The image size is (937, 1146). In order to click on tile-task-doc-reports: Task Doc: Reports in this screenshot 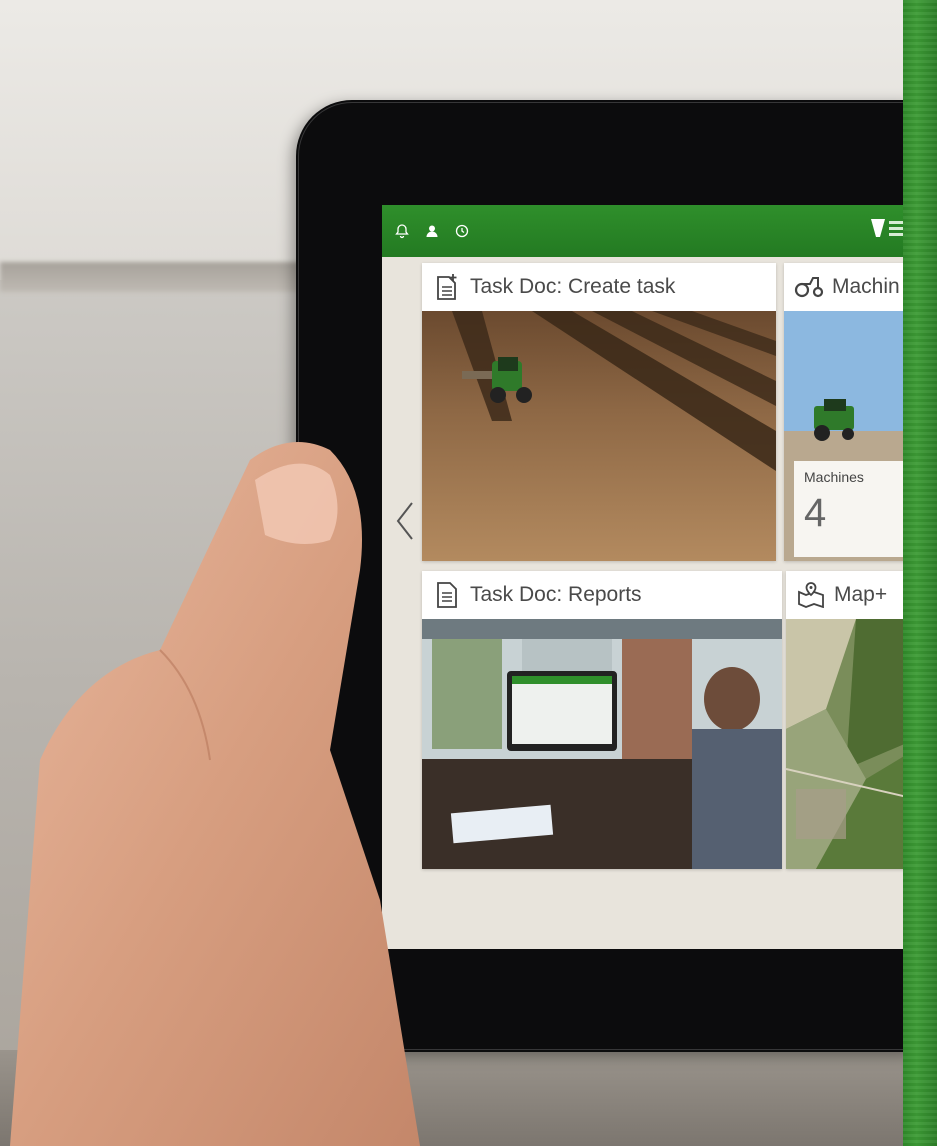, I will do `click(602, 720)`.